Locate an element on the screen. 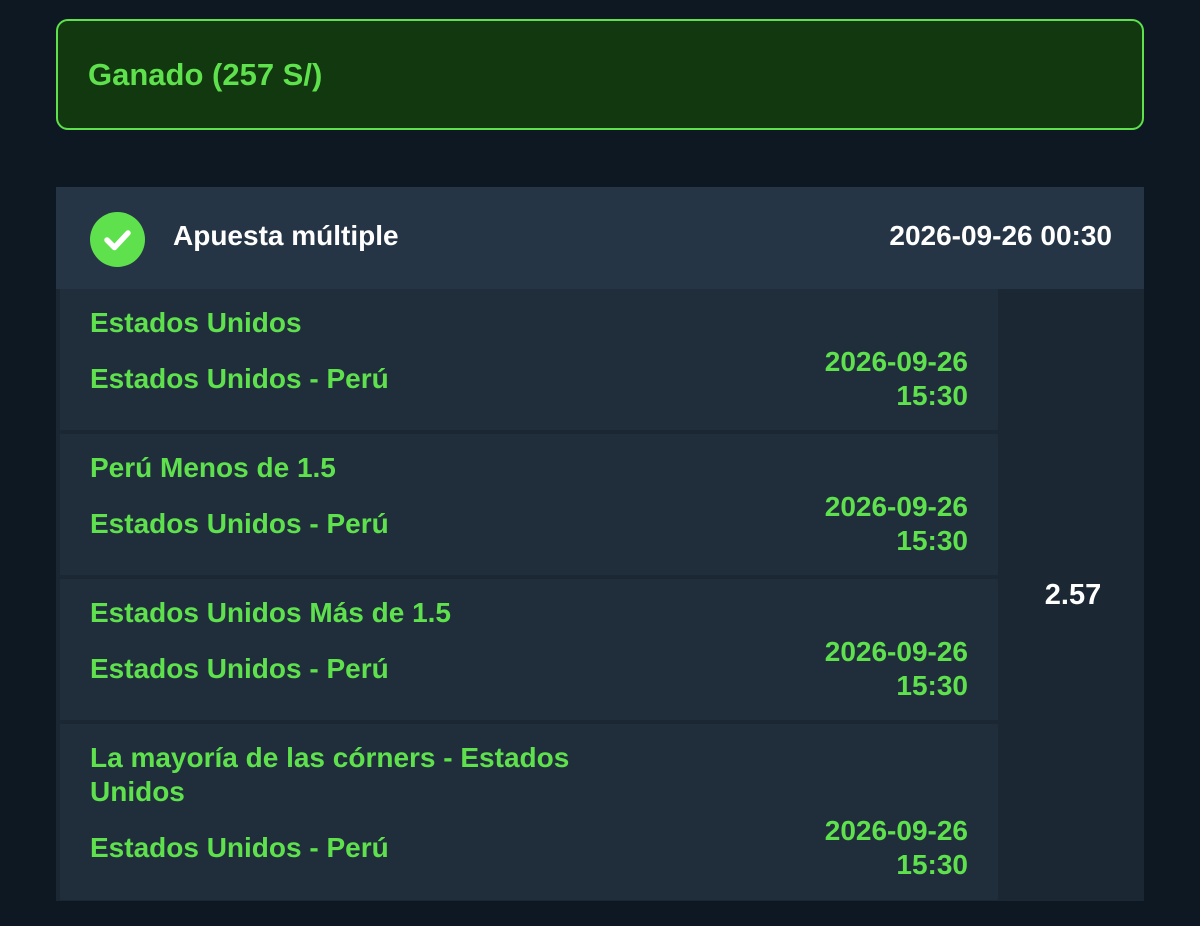  check-circle-icon is located at coordinates (117, 239).